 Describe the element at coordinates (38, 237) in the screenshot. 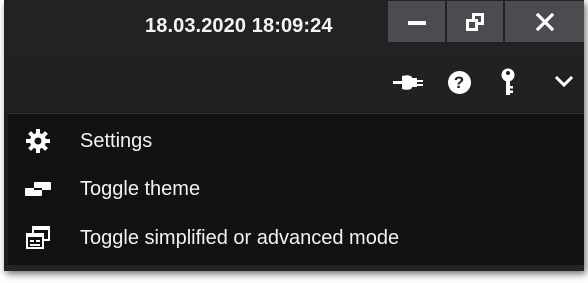

I see `mode-windows-icon` at that location.